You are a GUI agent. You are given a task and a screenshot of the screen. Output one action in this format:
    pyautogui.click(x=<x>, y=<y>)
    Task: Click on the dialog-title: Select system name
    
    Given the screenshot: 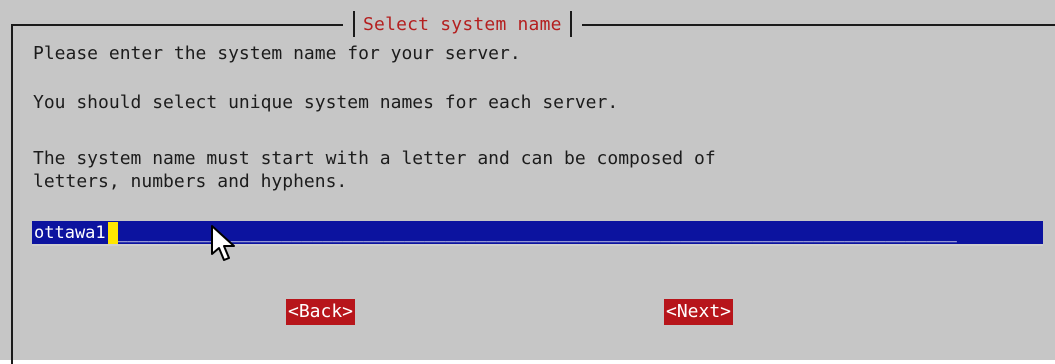 What is the action you would take?
    pyautogui.click(x=462, y=24)
    